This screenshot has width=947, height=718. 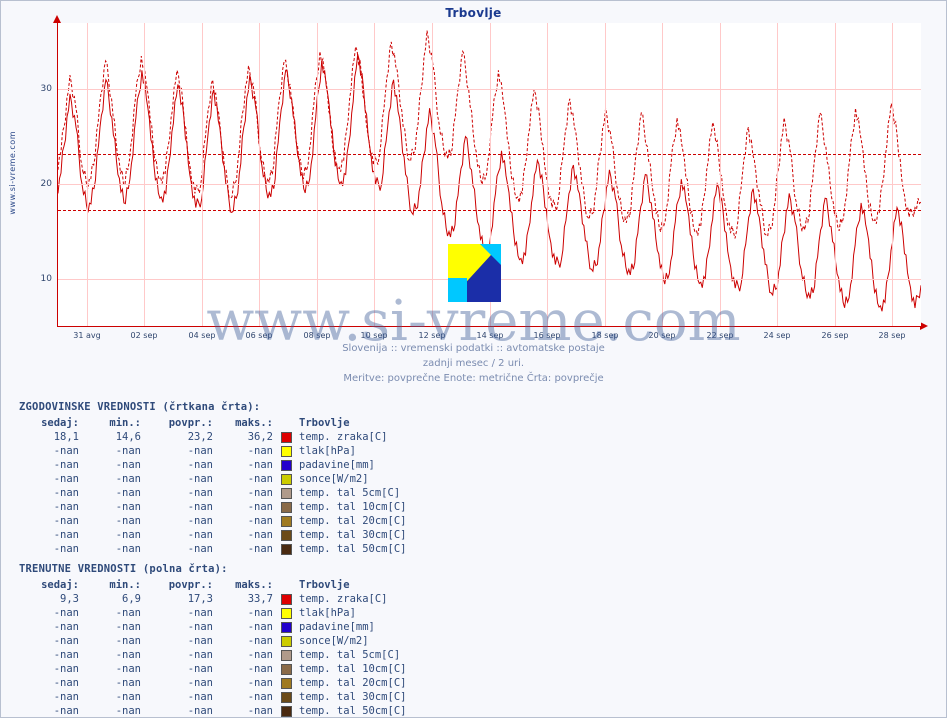 I want to click on table-row: -nan -nan -nan -nan temp. tal 50cm[C], so click(x=213, y=711).